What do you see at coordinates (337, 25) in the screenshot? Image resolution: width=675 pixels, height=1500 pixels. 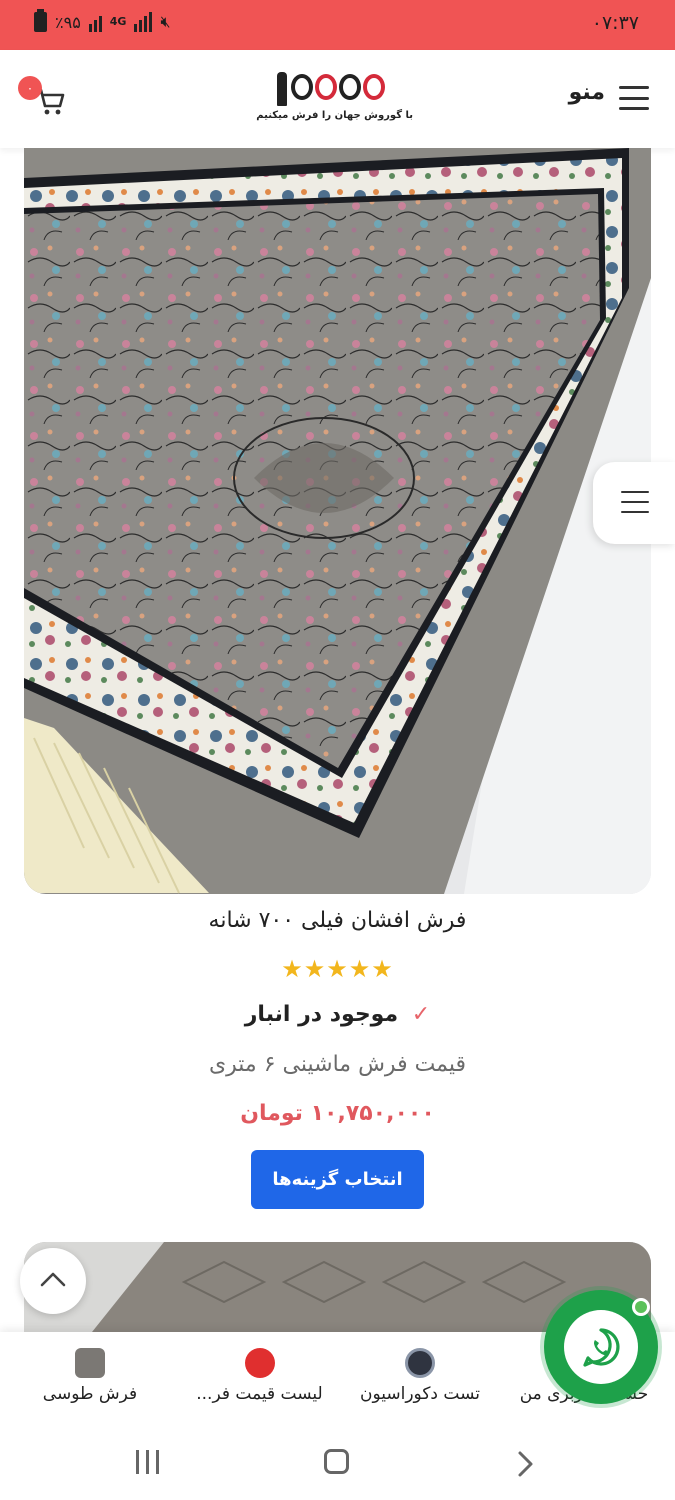 I see `status-bar: ٪۹۵ 4G 🔇︎ ۰۷:۳۷` at bounding box center [337, 25].